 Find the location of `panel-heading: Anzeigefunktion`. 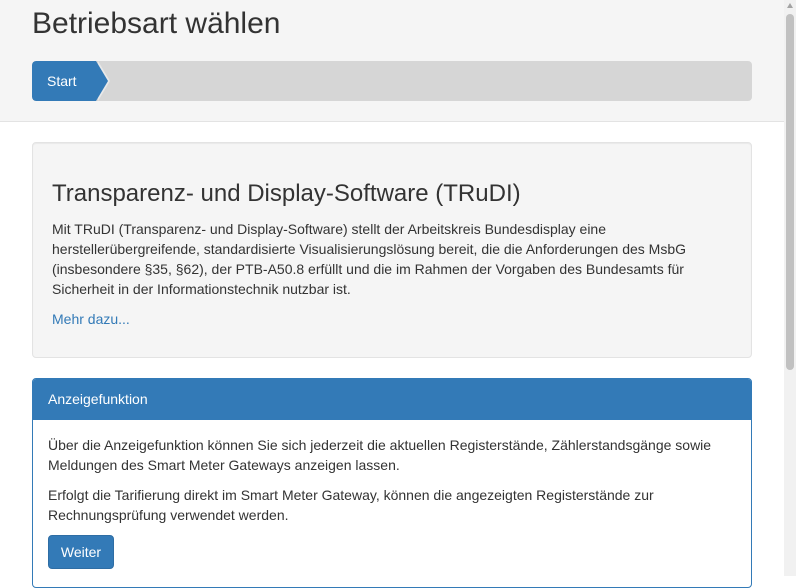

panel-heading: Anzeigefunktion is located at coordinates (392, 399).